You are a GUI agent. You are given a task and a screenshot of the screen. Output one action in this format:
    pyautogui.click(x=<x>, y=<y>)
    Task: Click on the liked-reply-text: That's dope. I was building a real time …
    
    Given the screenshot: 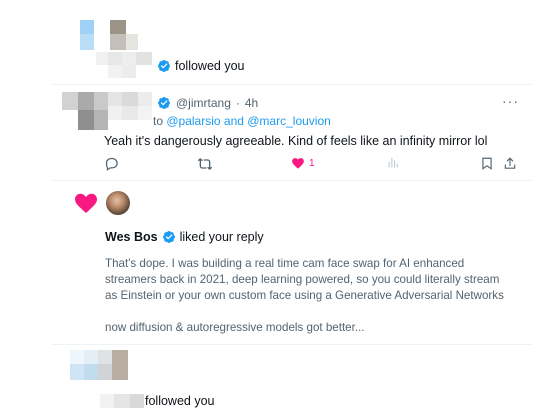 What is the action you would take?
    pyautogui.click(x=315, y=296)
    